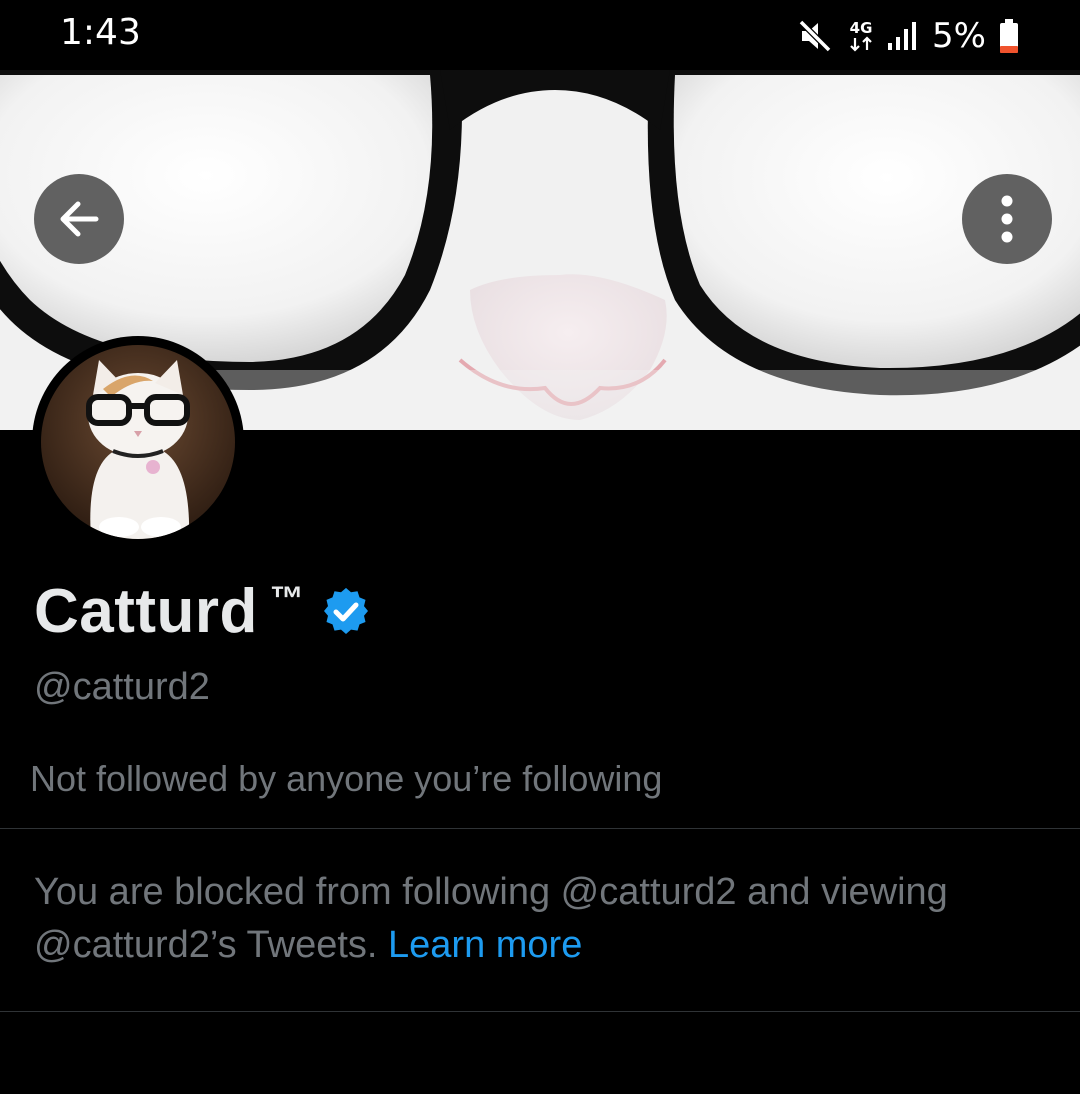 This screenshot has width=1080, height=1094. Describe the element at coordinates (122, 687) in the screenshot. I see `profile-handle: @catturd2` at that location.